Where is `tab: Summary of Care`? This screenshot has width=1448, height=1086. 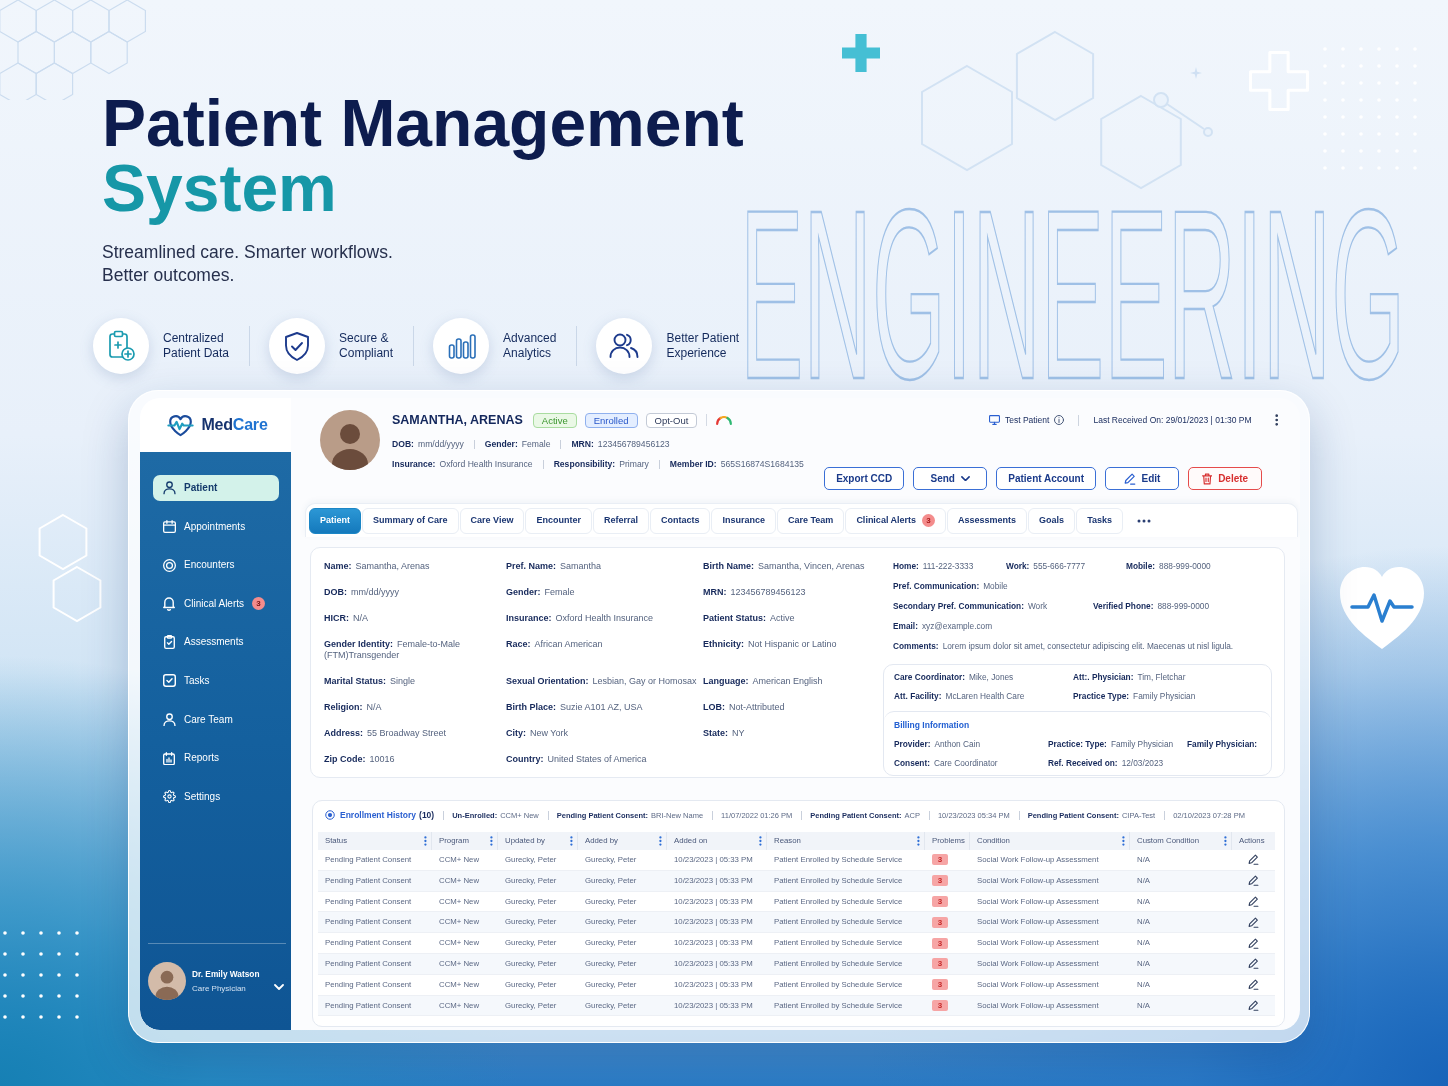
tab: Summary of Care is located at coordinates (410, 520).